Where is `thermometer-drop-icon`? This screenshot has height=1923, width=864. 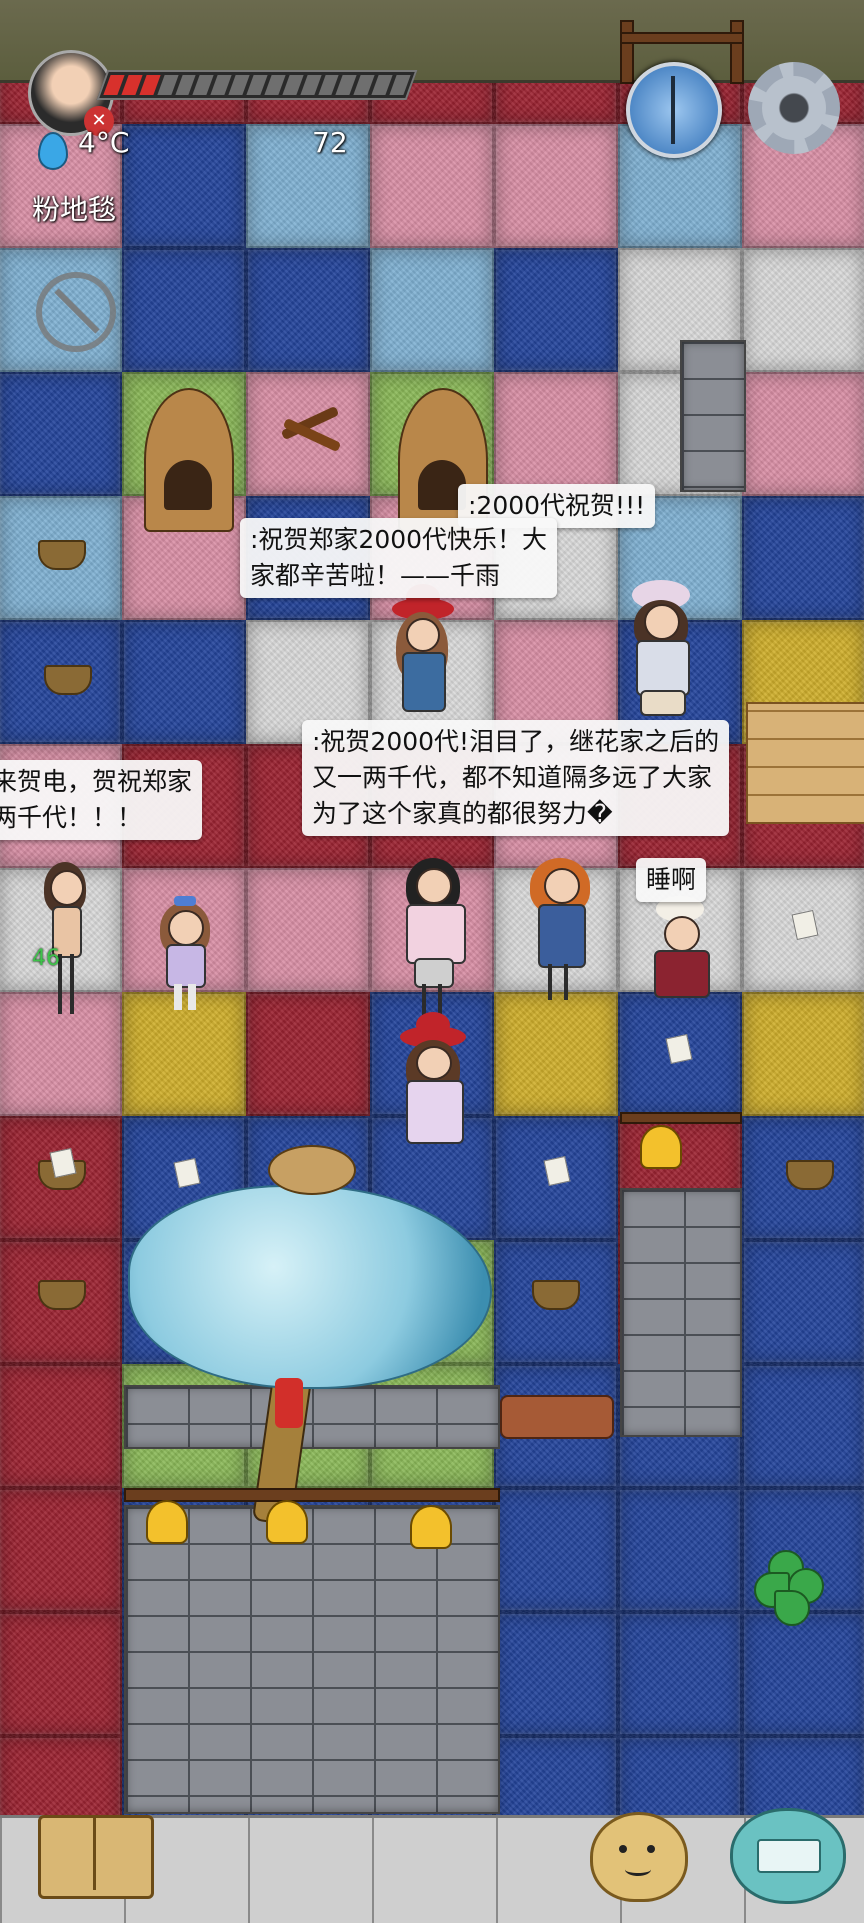
thermometer-drop-icon is located at coordinates (53, 151).